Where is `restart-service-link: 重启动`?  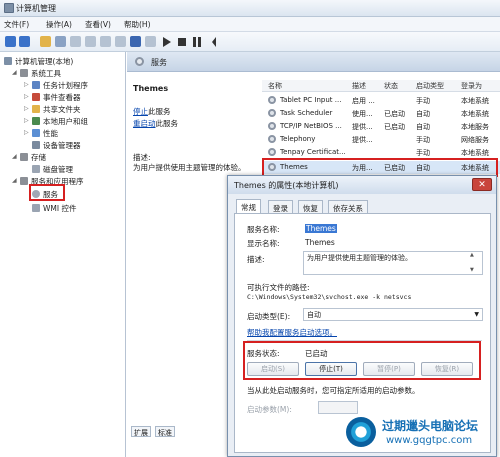 restart-service-link: 重启动 is located at coordinates (144, 123).